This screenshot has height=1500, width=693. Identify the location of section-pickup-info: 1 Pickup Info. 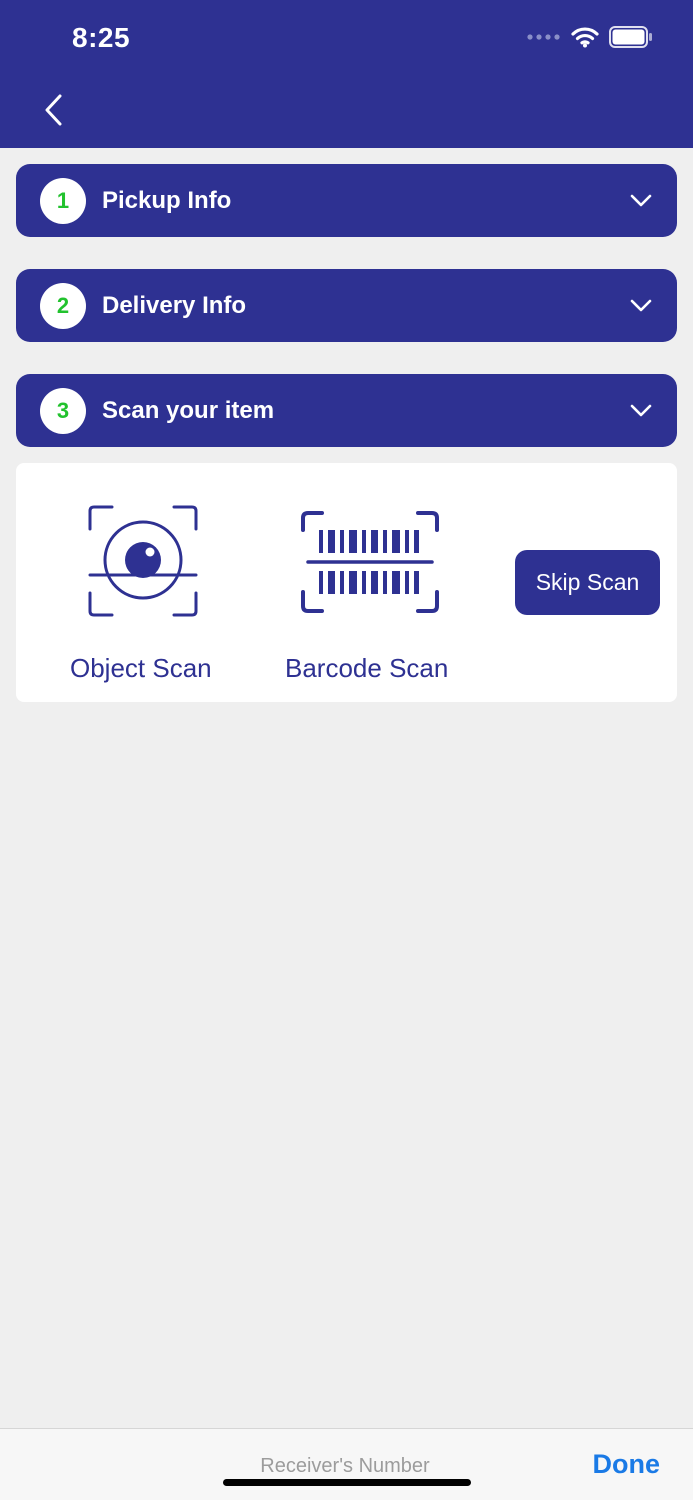
(346, 200).